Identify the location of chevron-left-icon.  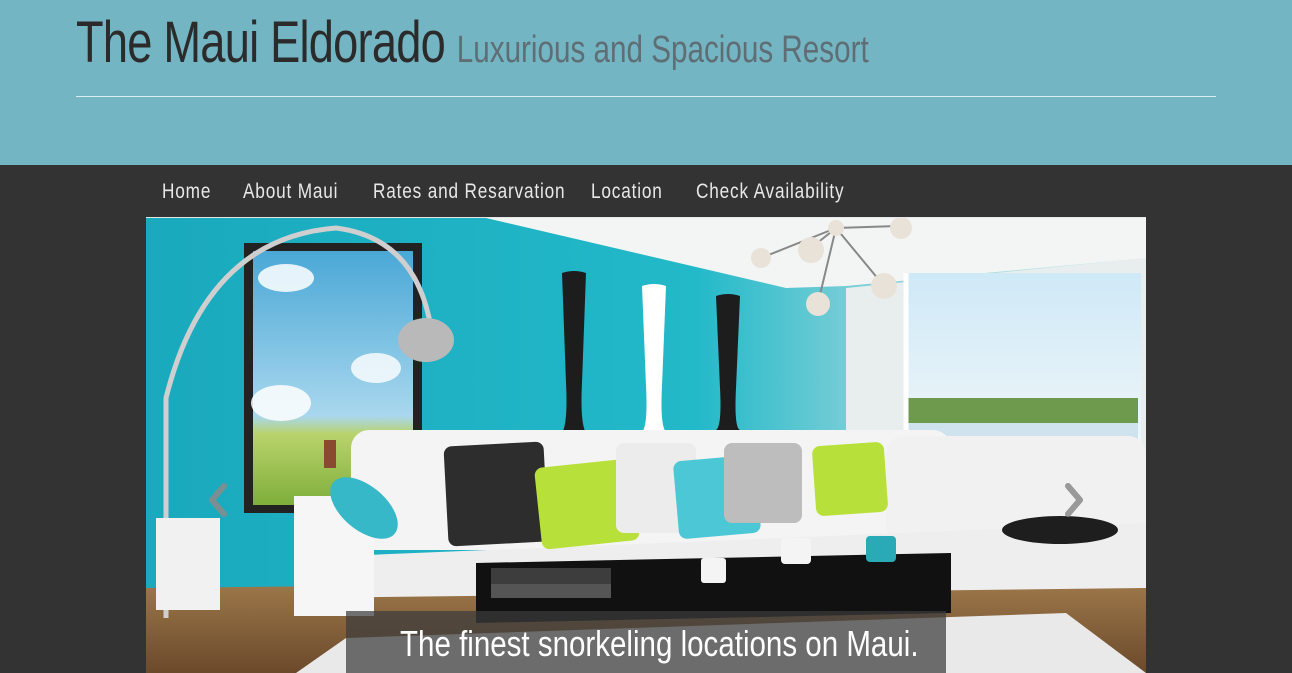
(218, 500).